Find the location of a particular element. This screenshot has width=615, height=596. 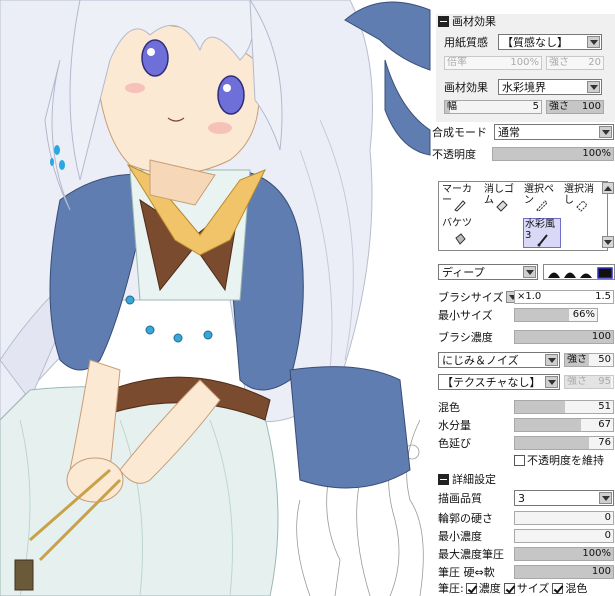

mix-slider: 51 is located at coordinates (564, 407).